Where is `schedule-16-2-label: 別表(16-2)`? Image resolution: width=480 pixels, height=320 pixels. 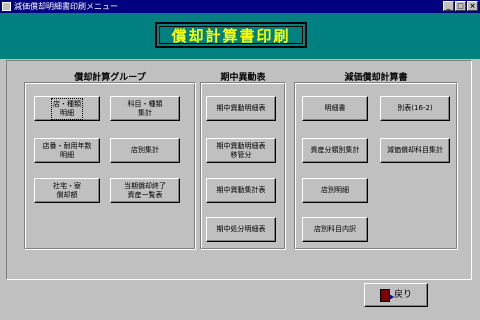
schedule-16-2-label: 別表(16-2) is located at coordinates (415, 108).